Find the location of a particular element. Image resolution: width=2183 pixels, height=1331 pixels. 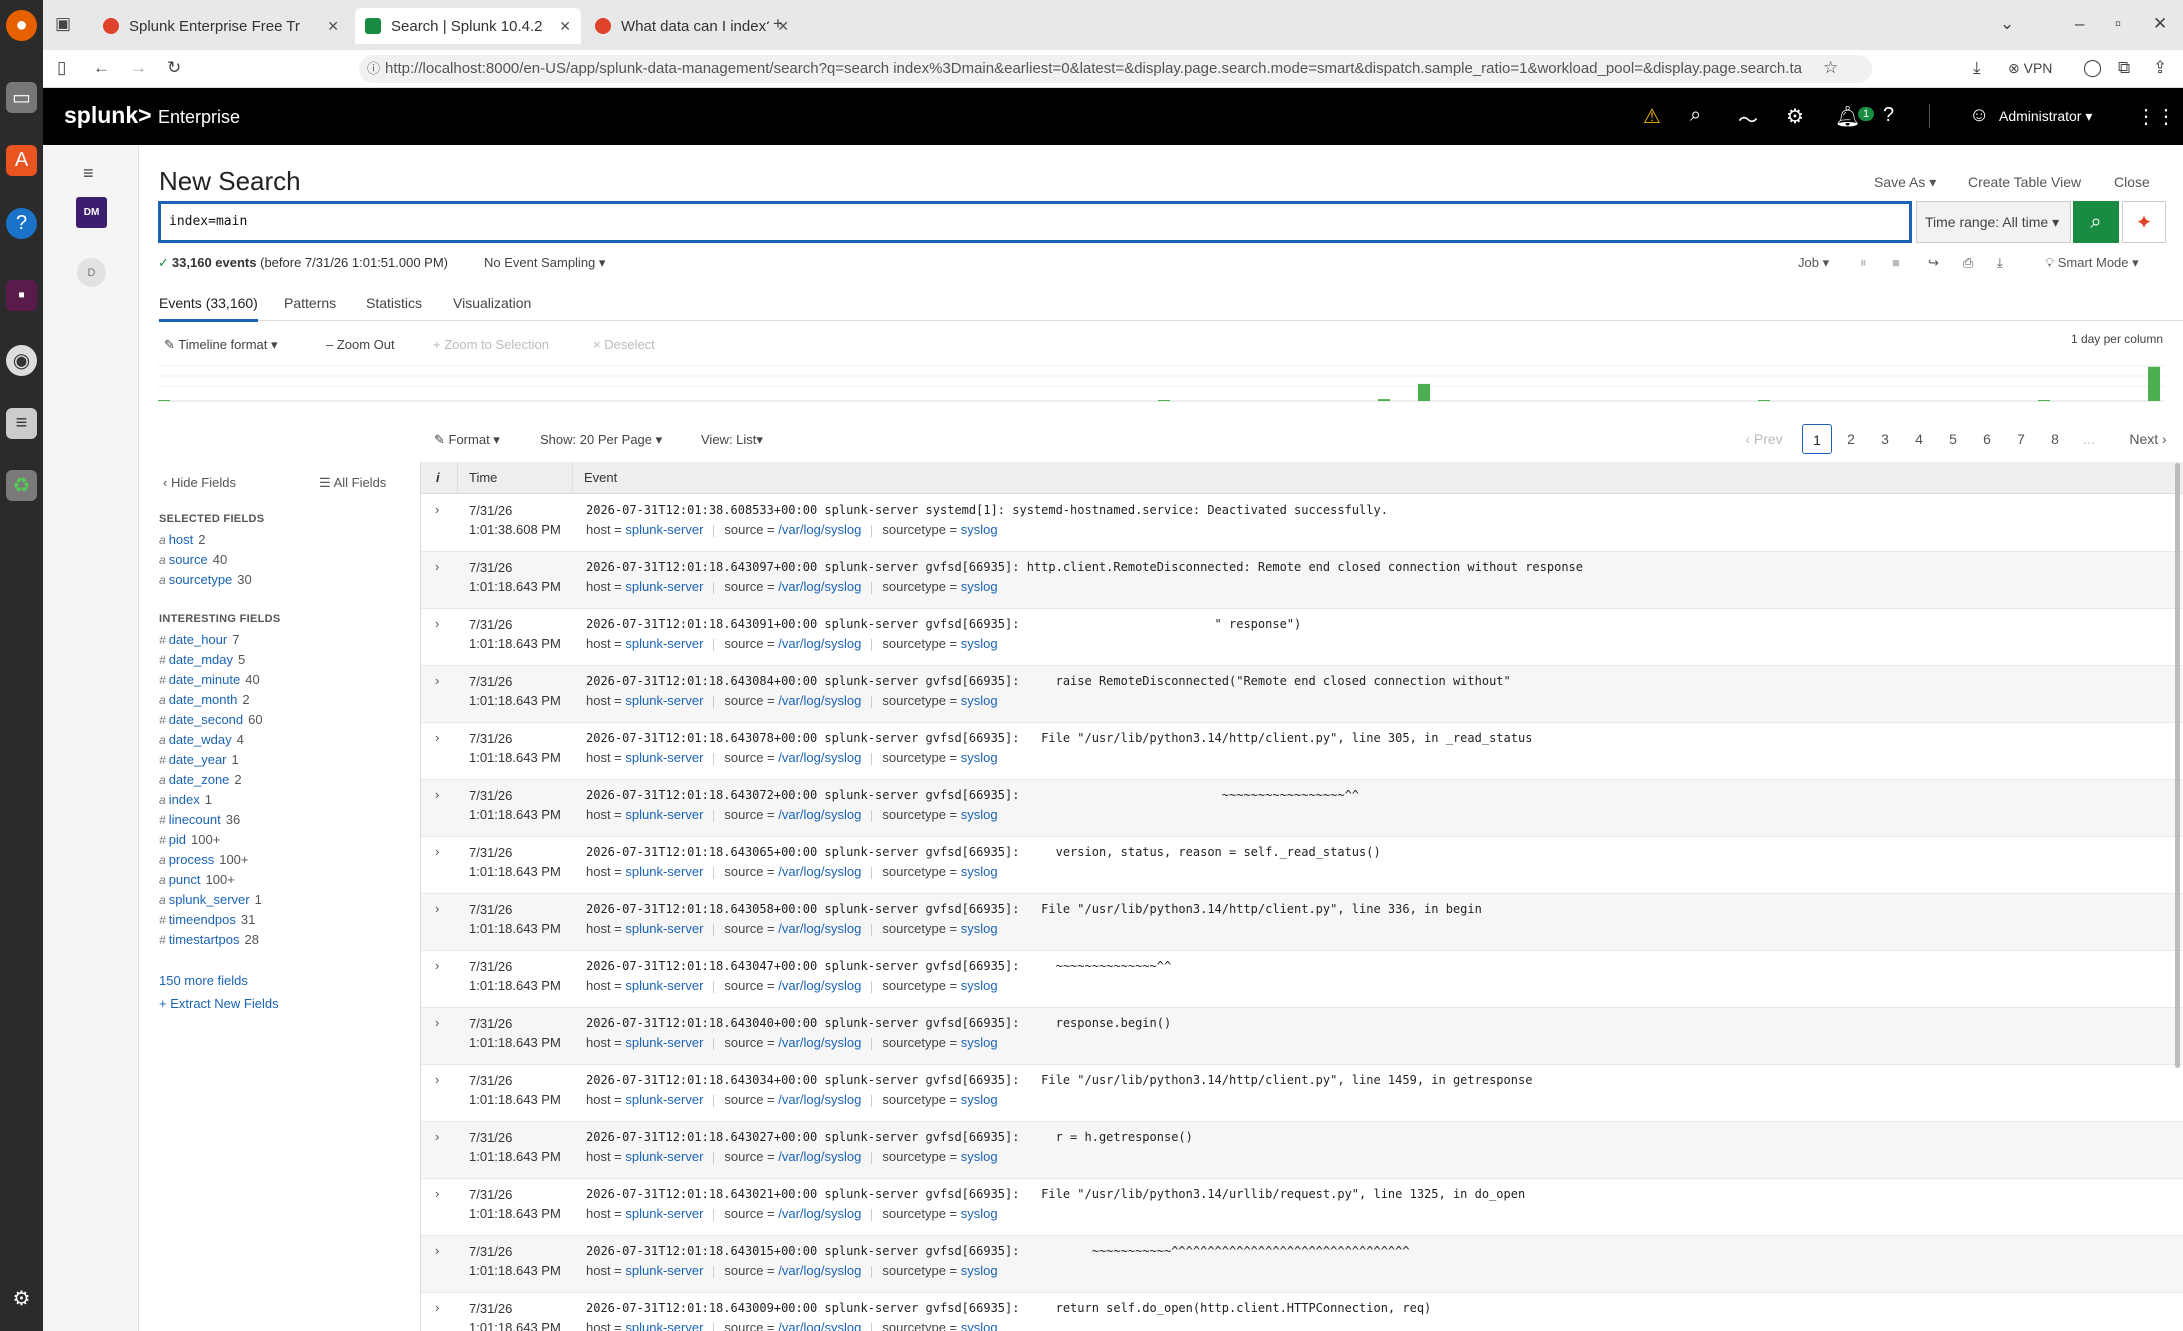

site-info-icon: ⓘ is located at coordinates (373, 69).